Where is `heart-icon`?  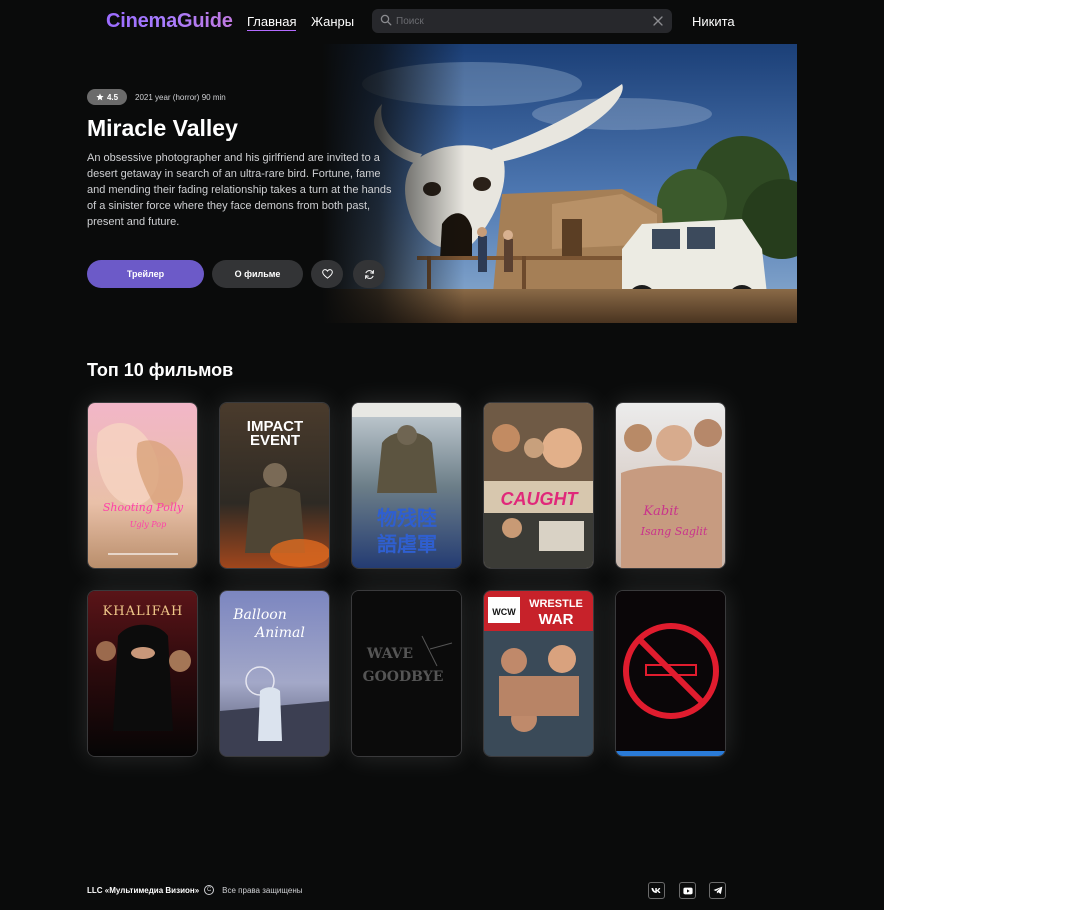 heart-icon is located at coordinates (327, 274).